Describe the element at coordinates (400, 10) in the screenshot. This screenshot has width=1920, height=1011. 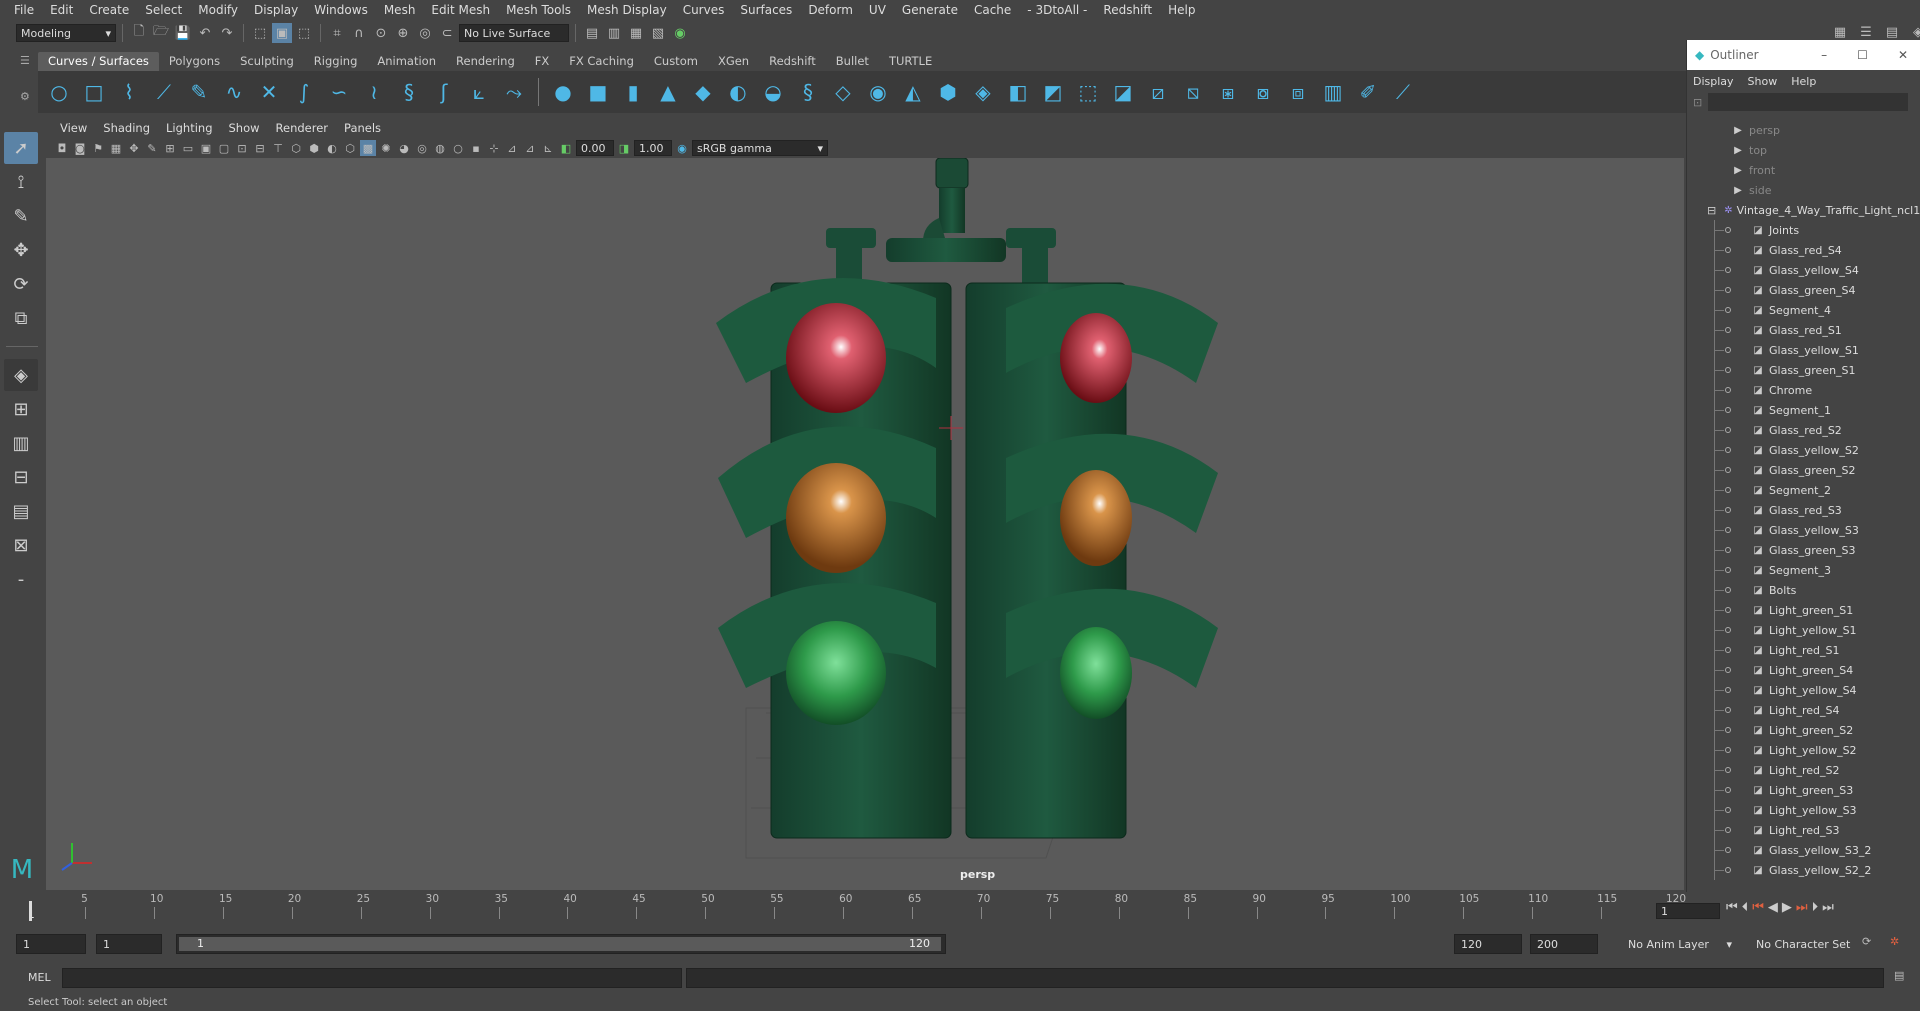
I see `menu-item: Mesh` at that location.